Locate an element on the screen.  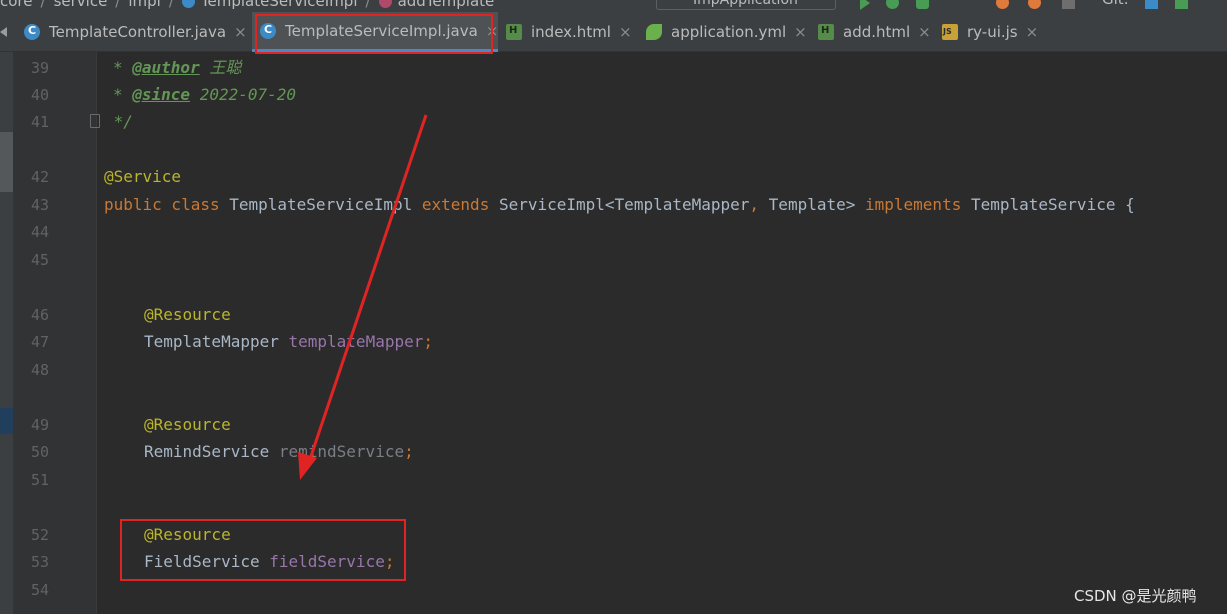
line-number: 39 is located at coordinates (39, 68).